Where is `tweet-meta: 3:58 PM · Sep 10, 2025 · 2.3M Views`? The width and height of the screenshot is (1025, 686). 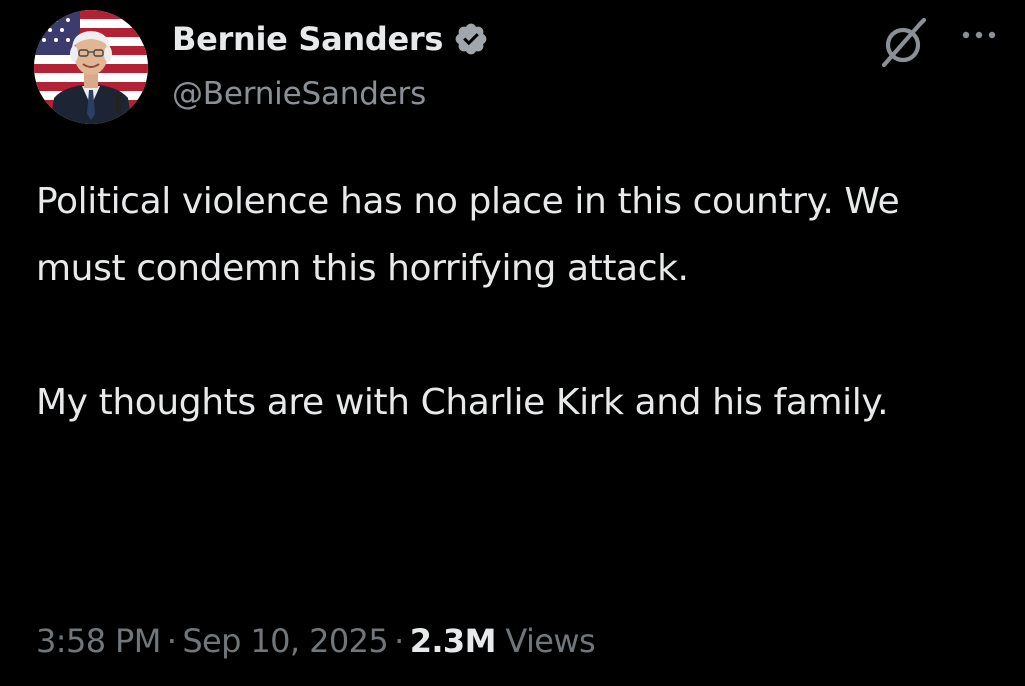
tweet-meta: 3:58 PM · Sep 10, 2025 · 2.3M Views is located at coordinates (316, 641).